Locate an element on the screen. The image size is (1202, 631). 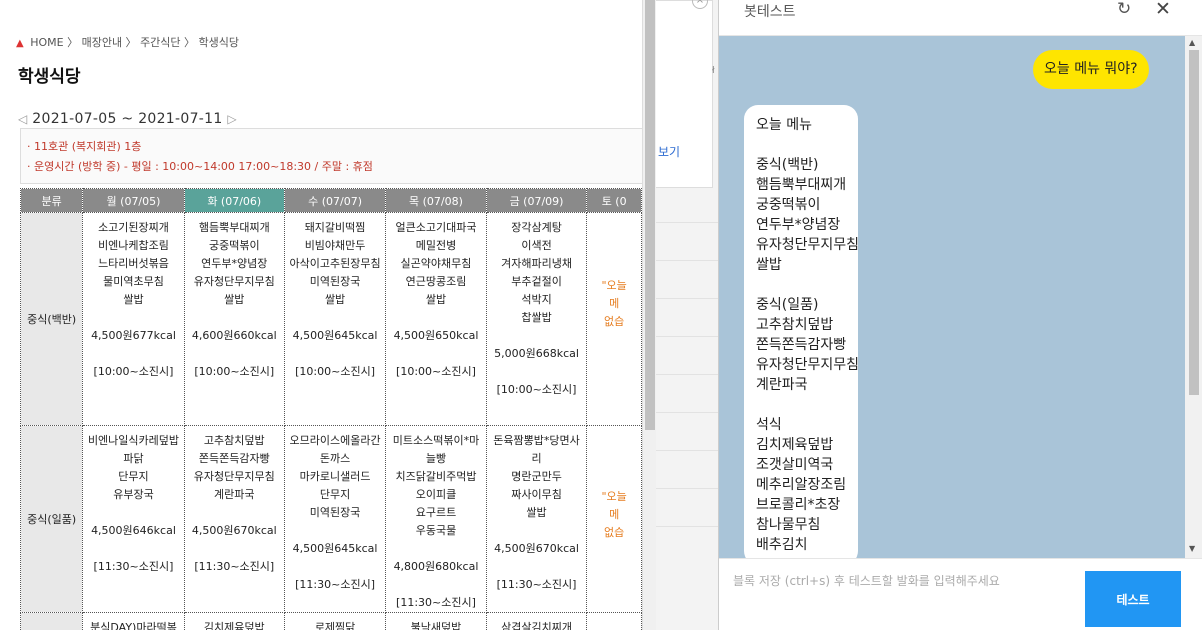
chat-scrollbar: ▲ ▼ is located at coordinates (1193, 297).